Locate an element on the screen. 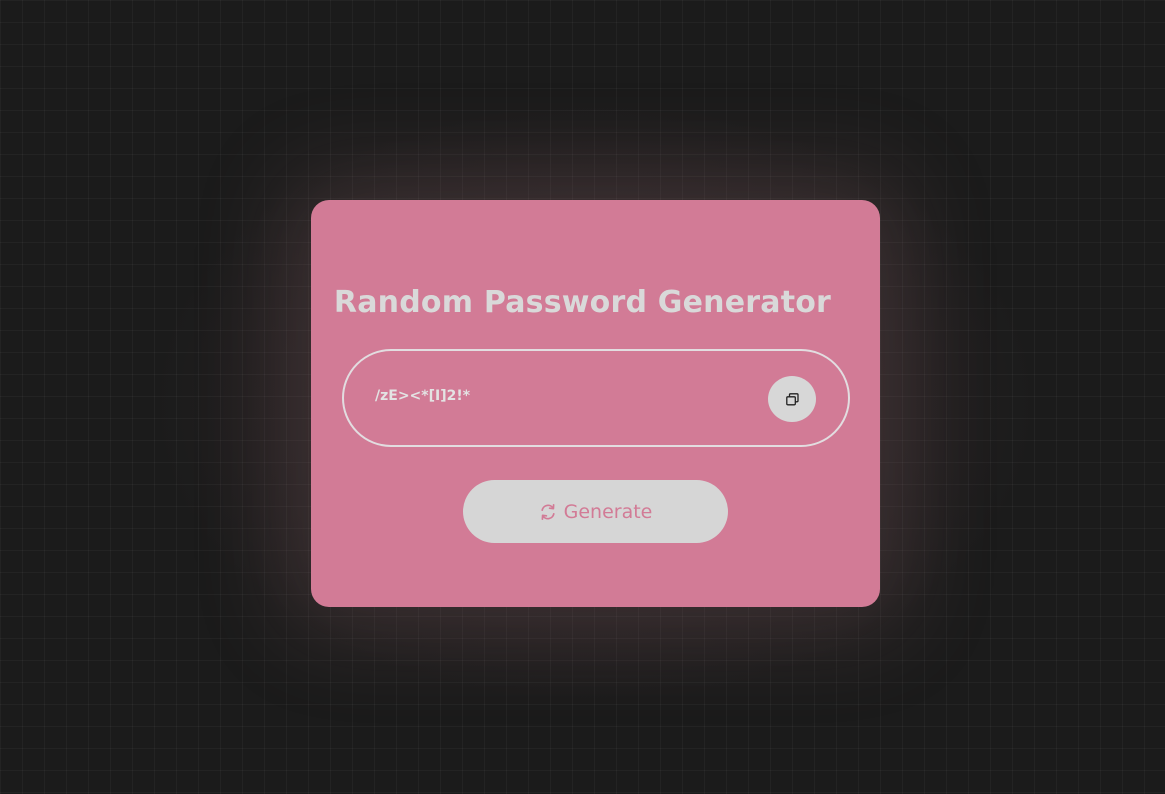 The image size is (1165, 794). refresh-icon is located at coordinates (548, 512).